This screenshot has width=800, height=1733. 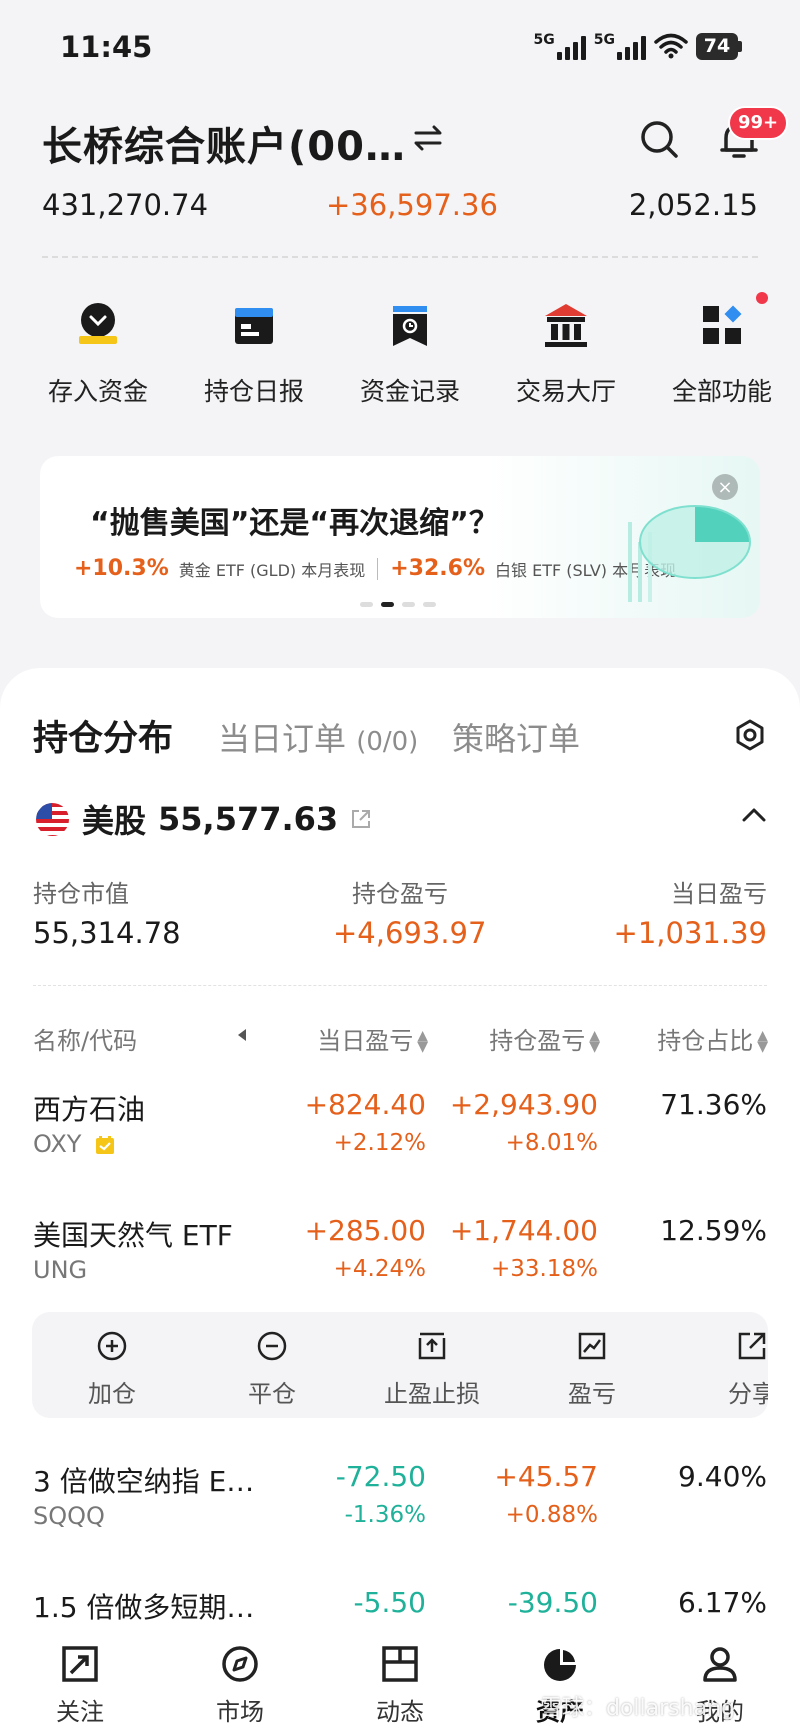 I want to click on position-ratio: 71.36%, so click(x=713, y=1104).